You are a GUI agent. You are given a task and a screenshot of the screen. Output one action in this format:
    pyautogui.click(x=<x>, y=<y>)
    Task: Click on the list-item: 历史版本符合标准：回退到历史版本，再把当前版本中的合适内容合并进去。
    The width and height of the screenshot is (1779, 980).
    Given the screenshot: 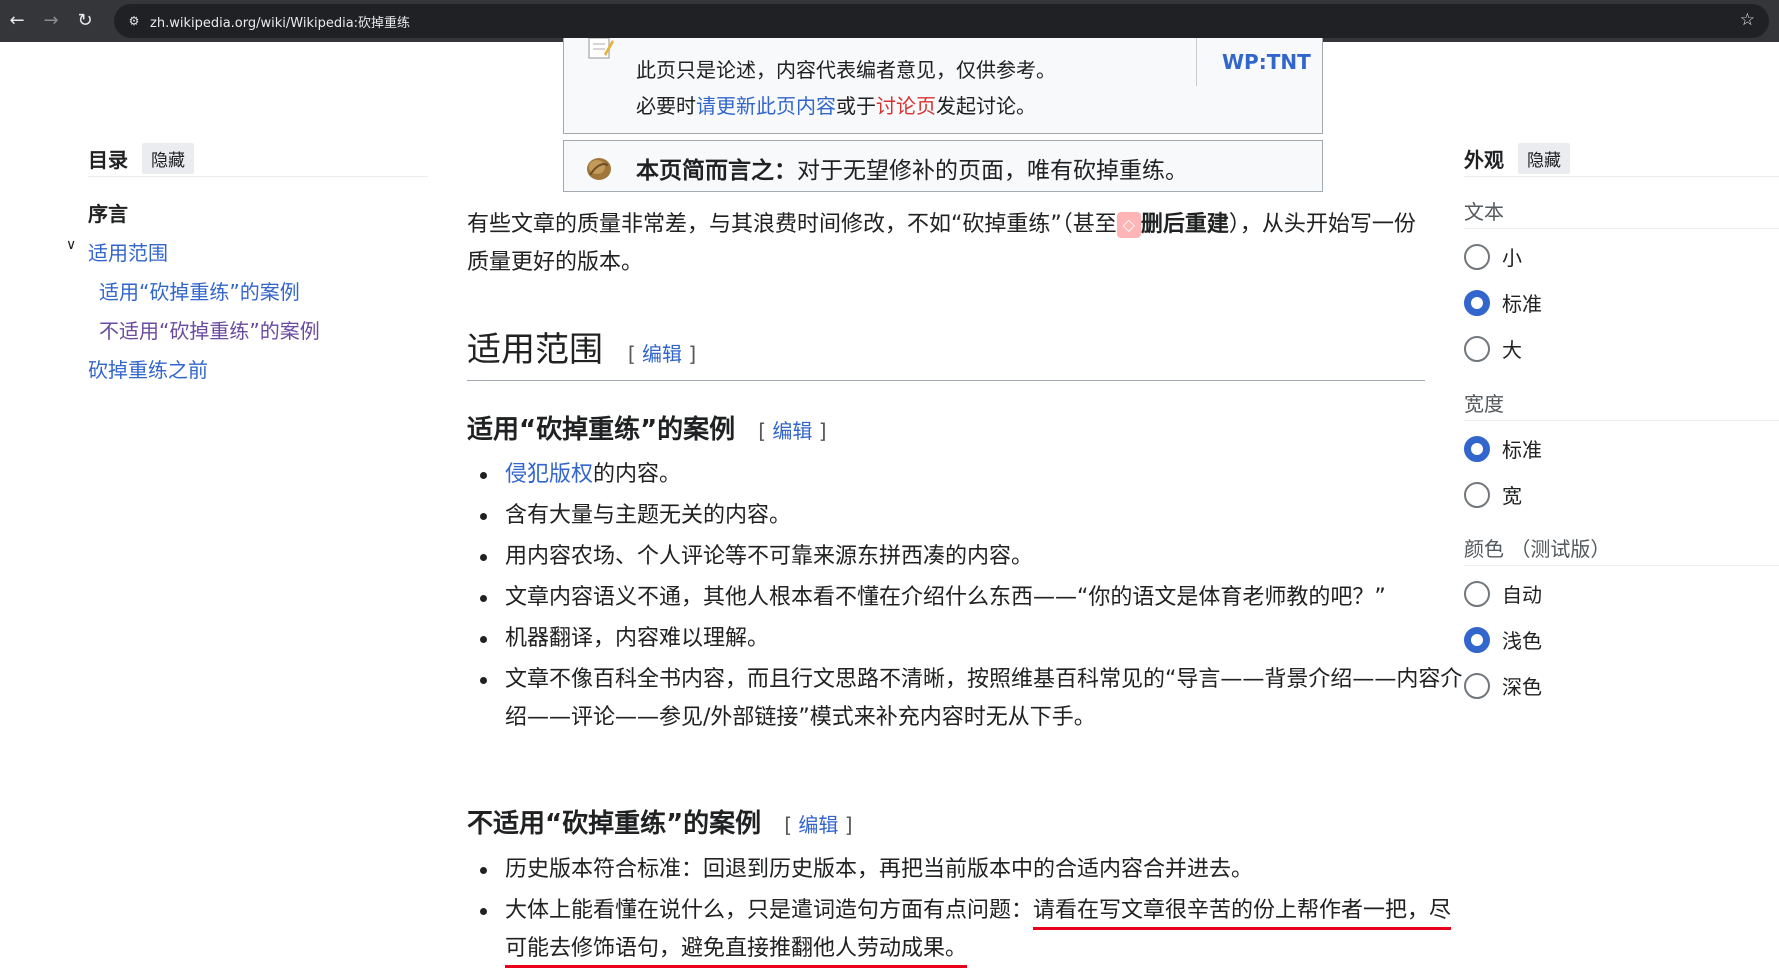 What is the action you would take?
    pyautogui.click(x=972, y=870)
    